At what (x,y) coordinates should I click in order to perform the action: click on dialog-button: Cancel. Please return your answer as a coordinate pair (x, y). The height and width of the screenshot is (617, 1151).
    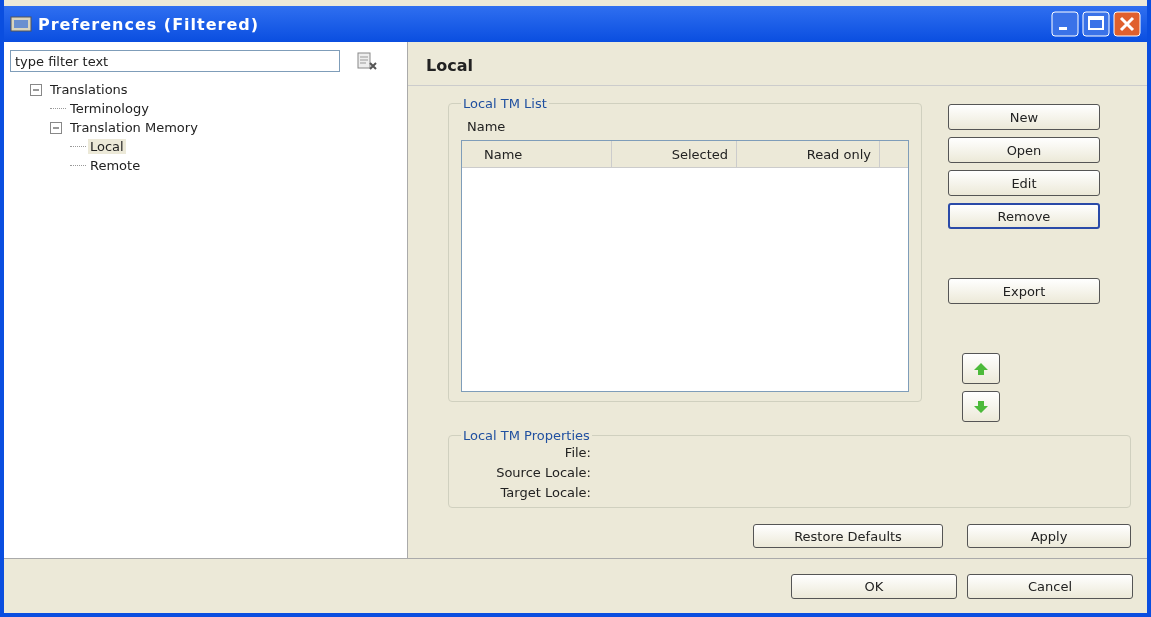
    Looking at the image, I should click on (1050, 586).